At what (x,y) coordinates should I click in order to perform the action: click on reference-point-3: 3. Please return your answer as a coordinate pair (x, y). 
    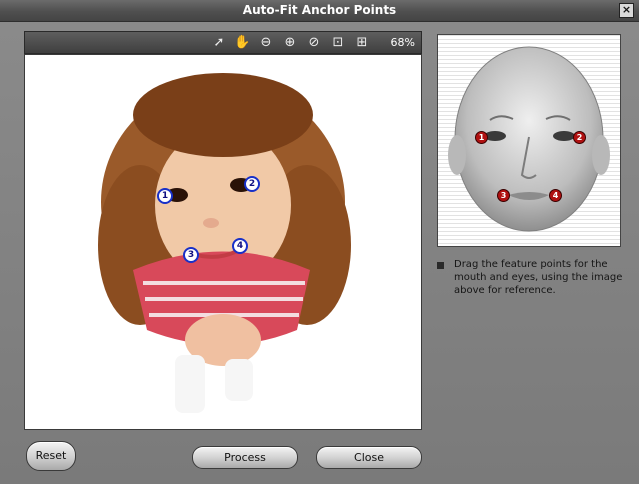
    Looking at the image, I should click on (503, 195).